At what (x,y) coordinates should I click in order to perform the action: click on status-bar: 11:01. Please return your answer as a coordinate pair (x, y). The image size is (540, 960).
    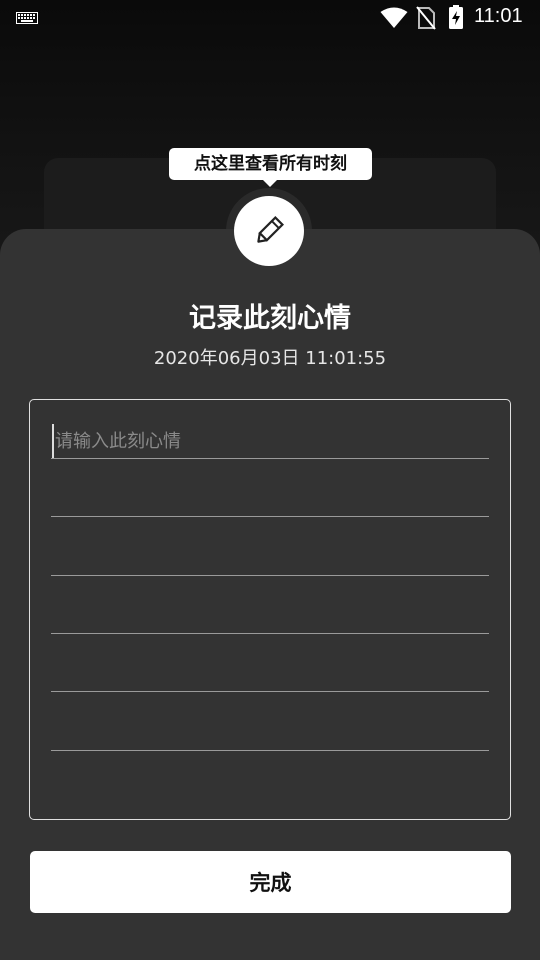
    Looking at the image, I should click on (270, 18).